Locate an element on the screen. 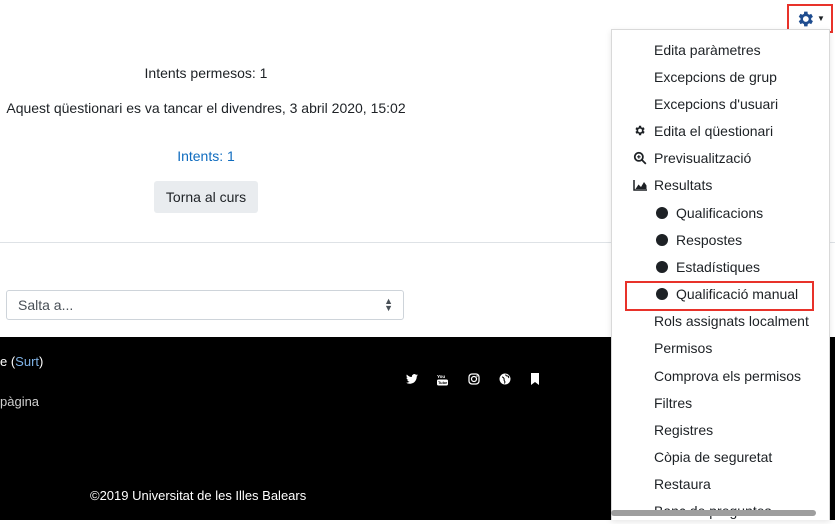  menu-item-label: Qualificacions is located at coordinates (720, 212).